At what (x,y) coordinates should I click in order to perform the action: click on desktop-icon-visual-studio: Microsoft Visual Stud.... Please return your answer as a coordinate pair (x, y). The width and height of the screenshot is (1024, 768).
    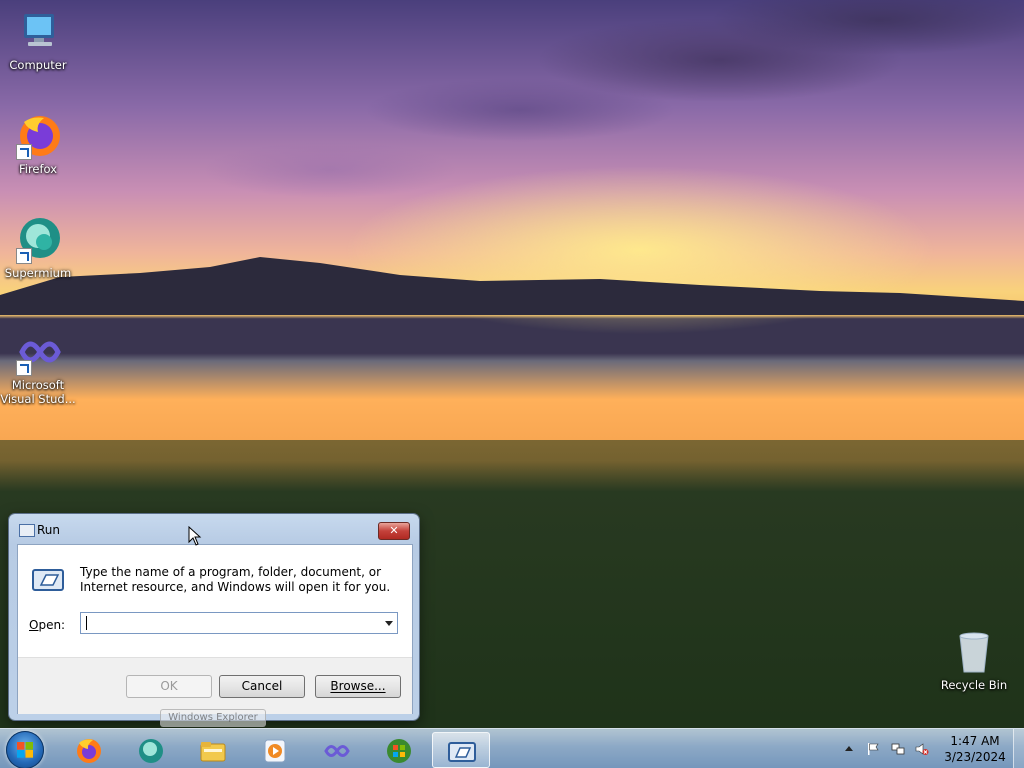
    Looking at the image, I should click on (38, 367).